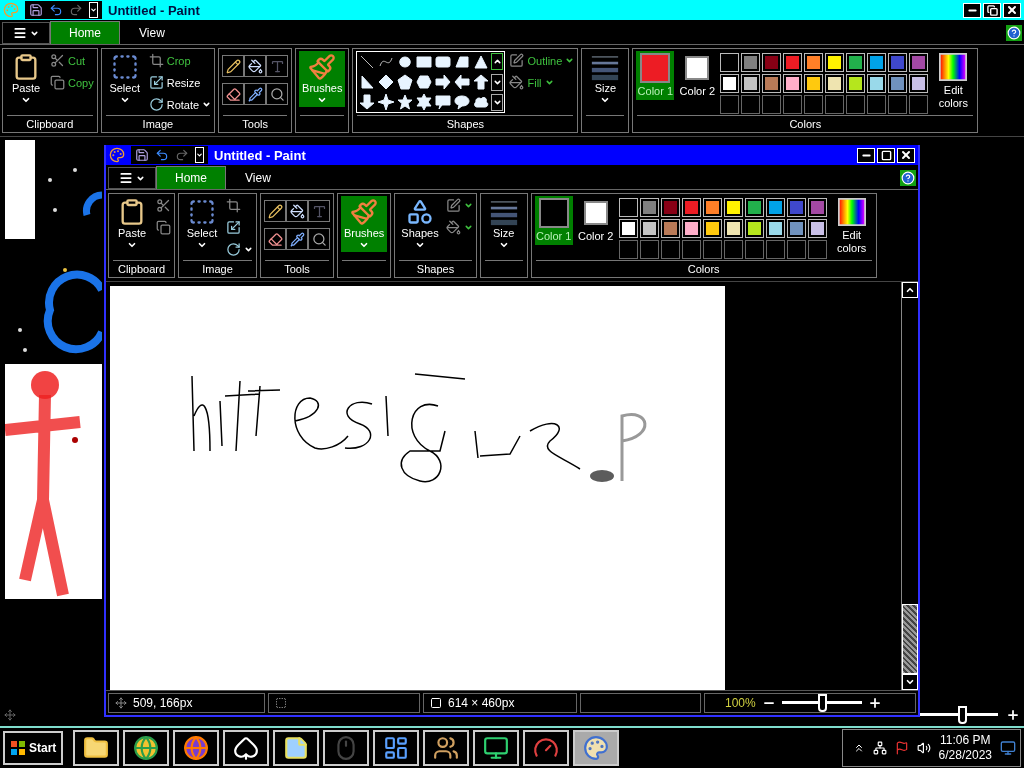  Describe the element at coordinates (33, 748) in the screenshot. I see `start-button: Start` at that location.